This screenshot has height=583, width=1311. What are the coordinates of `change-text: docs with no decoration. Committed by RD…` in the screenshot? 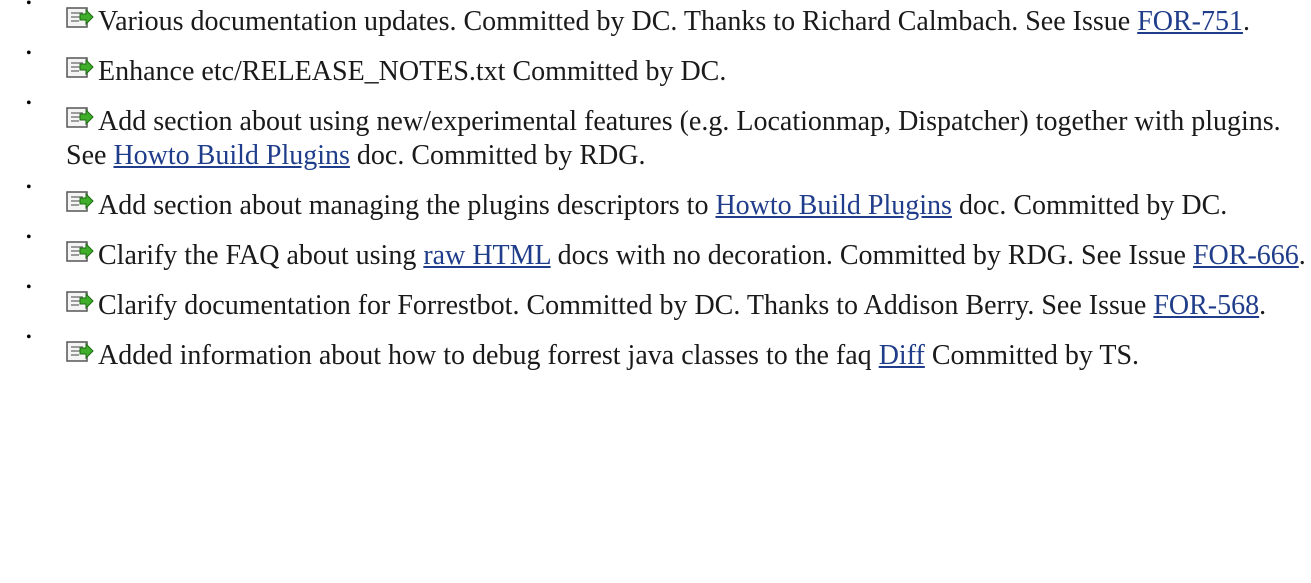 It's located at (871, 255).